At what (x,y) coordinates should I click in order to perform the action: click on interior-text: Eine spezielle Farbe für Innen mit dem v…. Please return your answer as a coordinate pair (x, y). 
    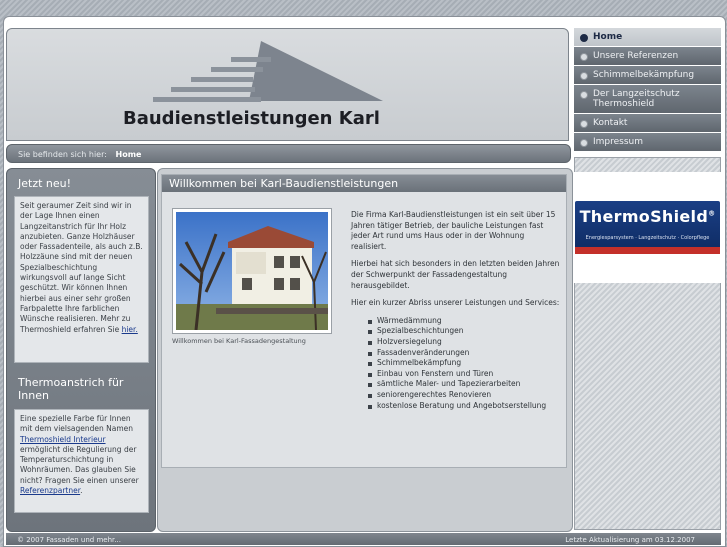
    Looking at the image, I should click on (77, 424).